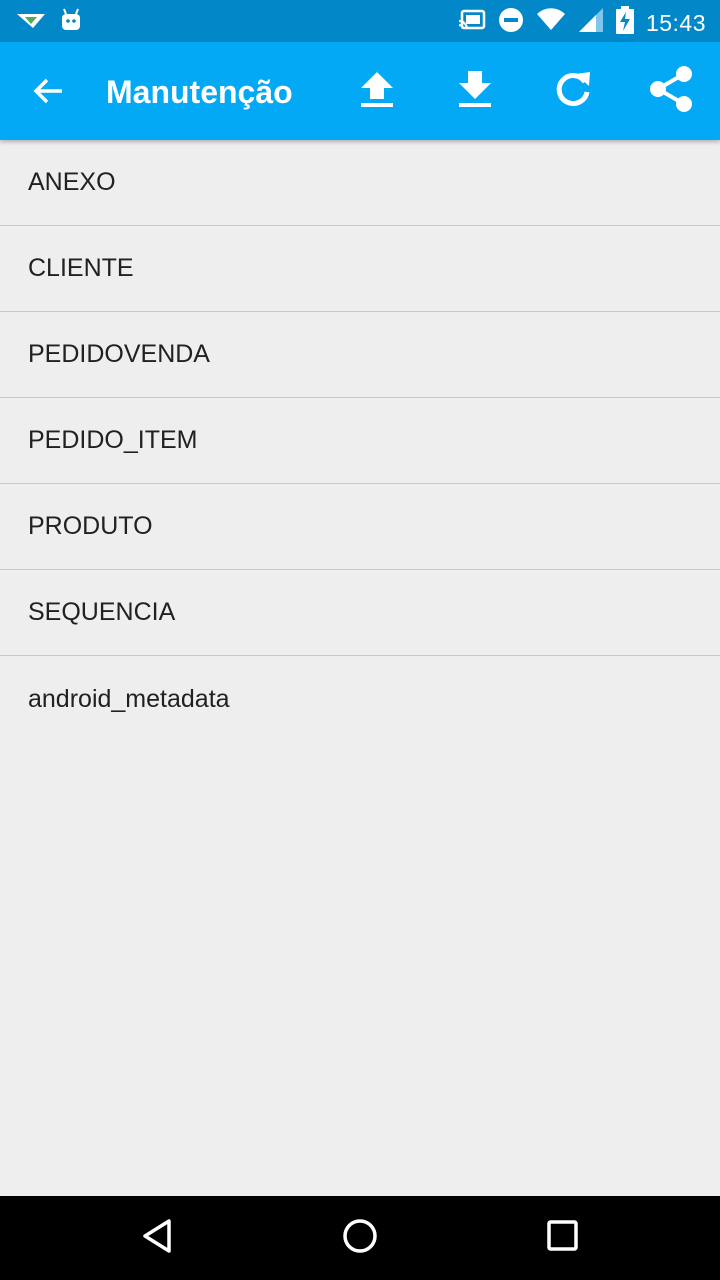 Image resolution: width=720 pixels, height=1280 pixels. I want to click on clock: 15:43, so click(675, 22).